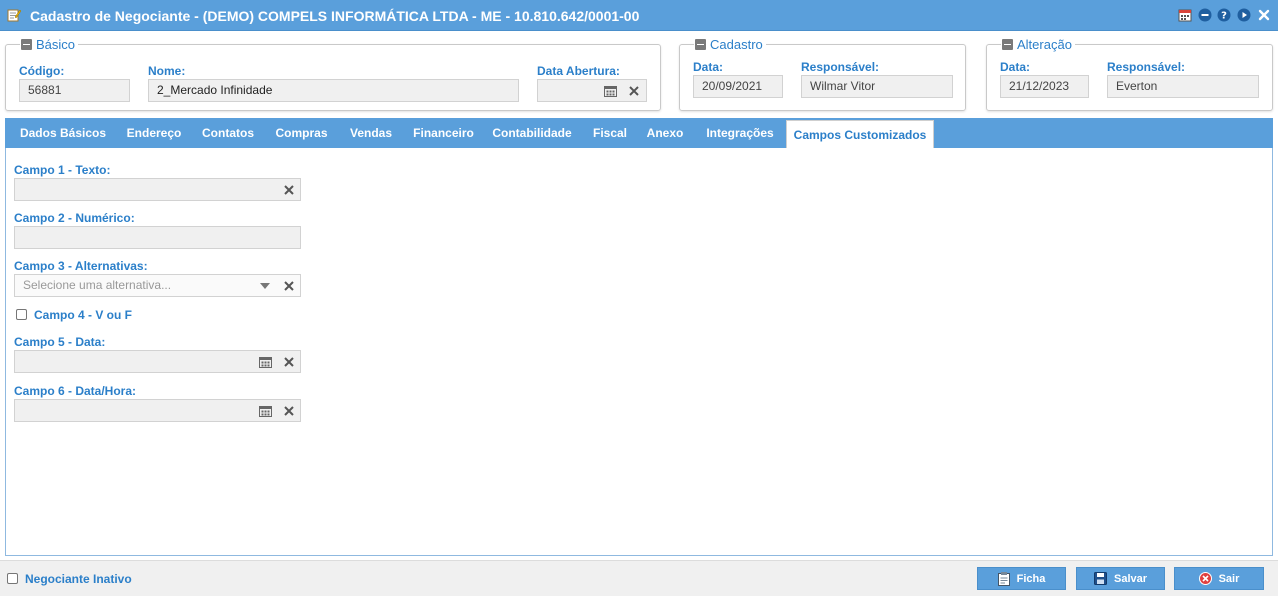 This screenshot has height=596, width=1278. Describe the element at coordinates (56, 44) in the screenshot. I see `basico-legend: Básico` at that location.